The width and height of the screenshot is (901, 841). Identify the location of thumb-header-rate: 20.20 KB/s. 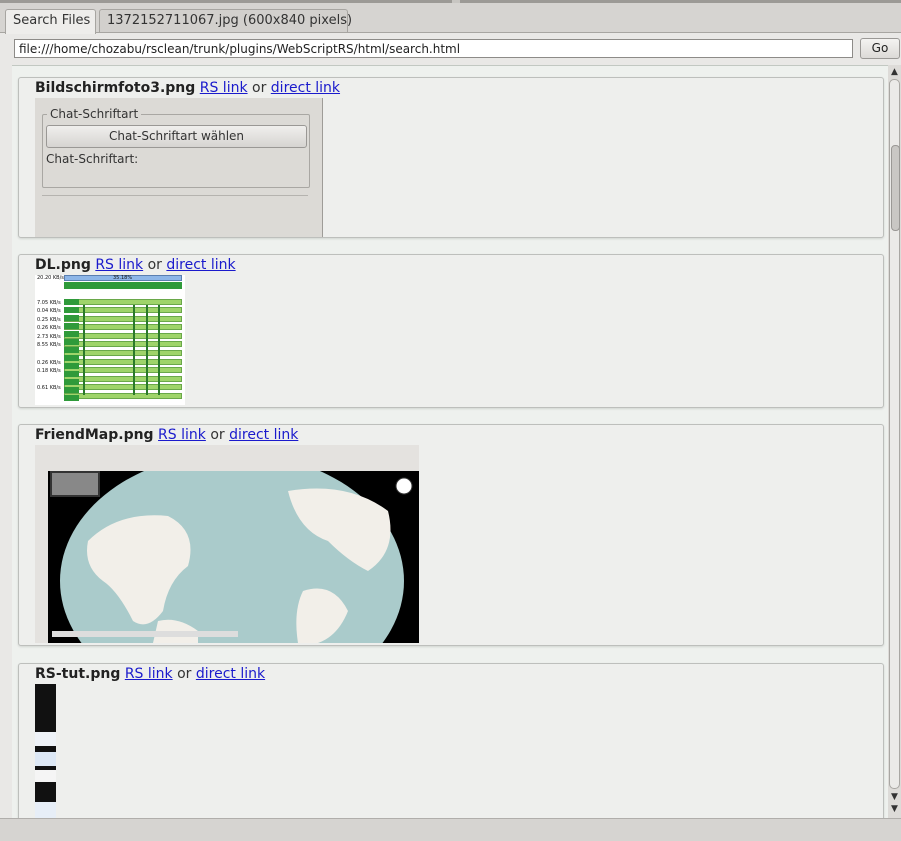
(50, 278).